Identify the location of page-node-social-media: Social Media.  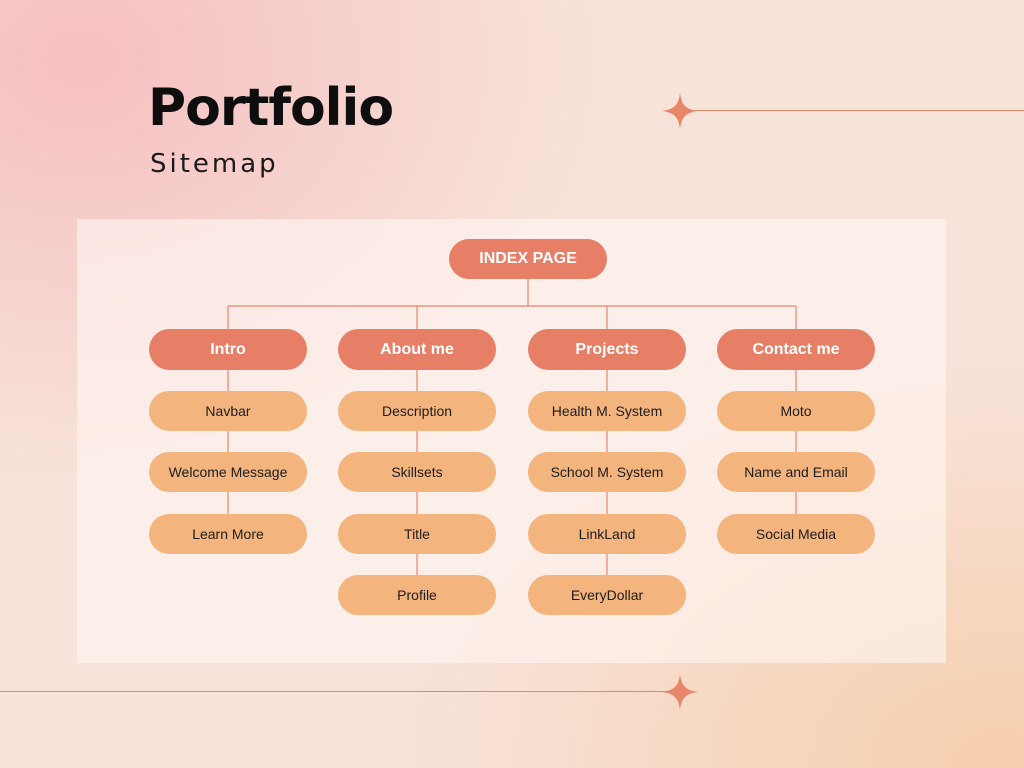
(796, 534).